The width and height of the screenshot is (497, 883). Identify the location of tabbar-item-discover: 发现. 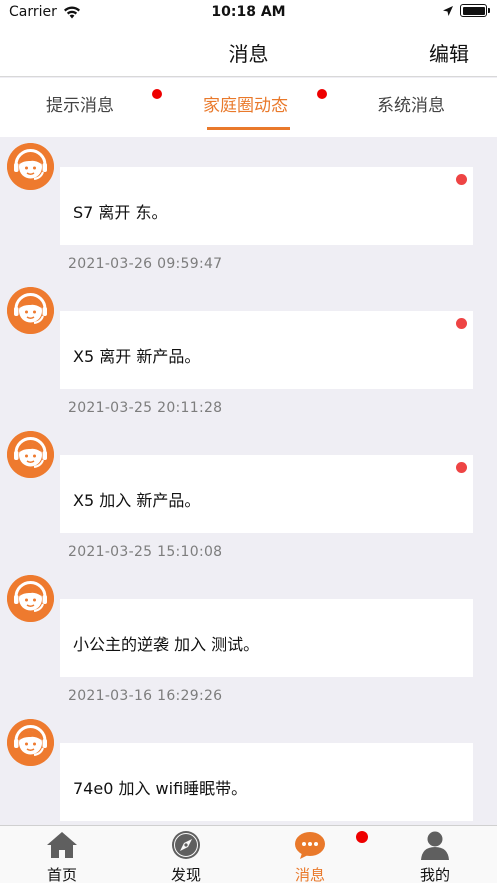
(186, 854).